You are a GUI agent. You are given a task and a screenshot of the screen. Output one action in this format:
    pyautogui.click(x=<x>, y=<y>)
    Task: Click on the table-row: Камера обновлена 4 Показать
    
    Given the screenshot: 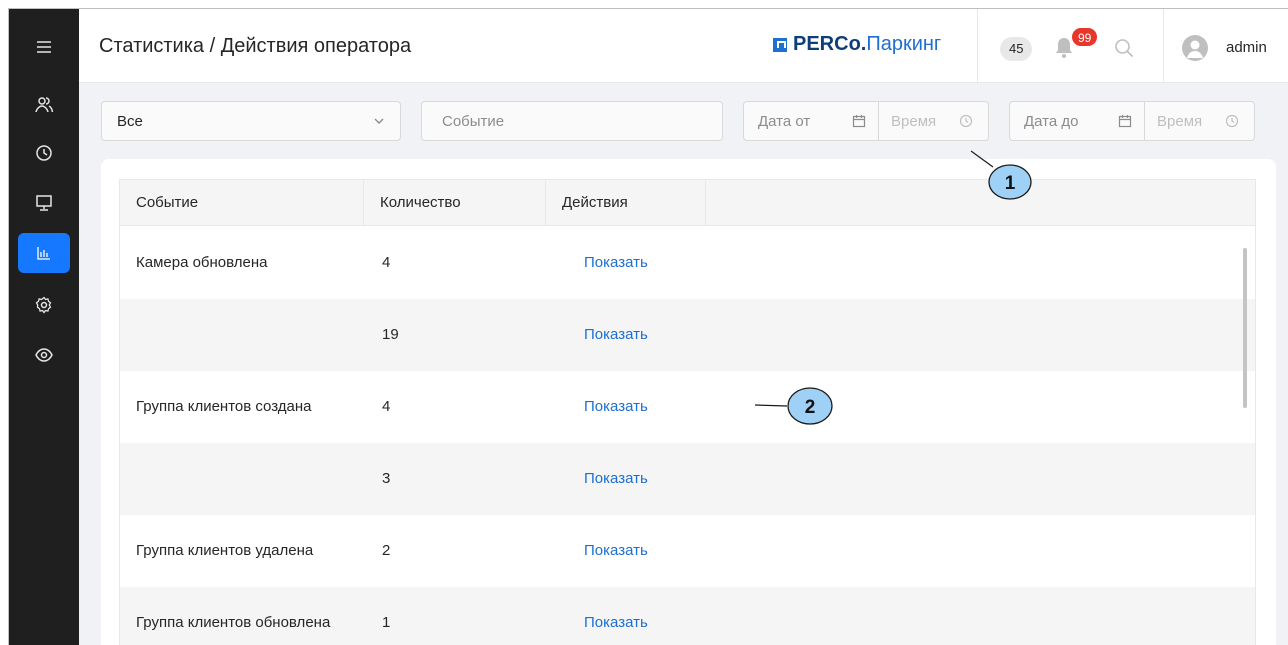 What is the action you would take?
    pyautogui.click(x=687, y=263)
    